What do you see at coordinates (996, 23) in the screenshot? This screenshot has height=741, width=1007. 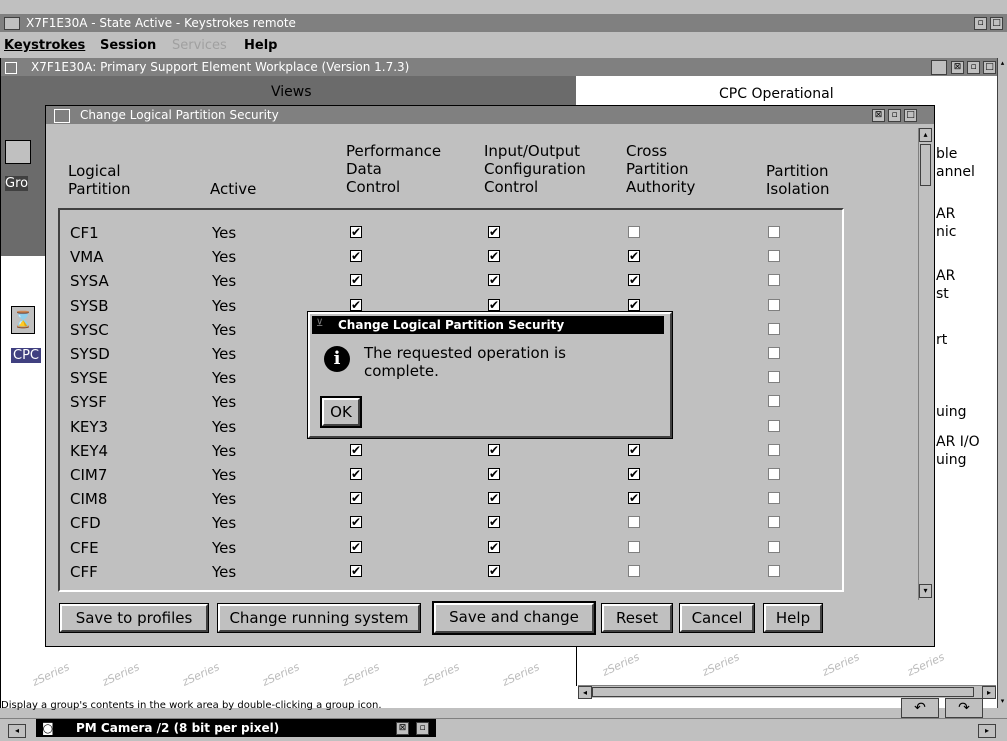 I see `maximize-button: □` at bounding box center [996, 23].